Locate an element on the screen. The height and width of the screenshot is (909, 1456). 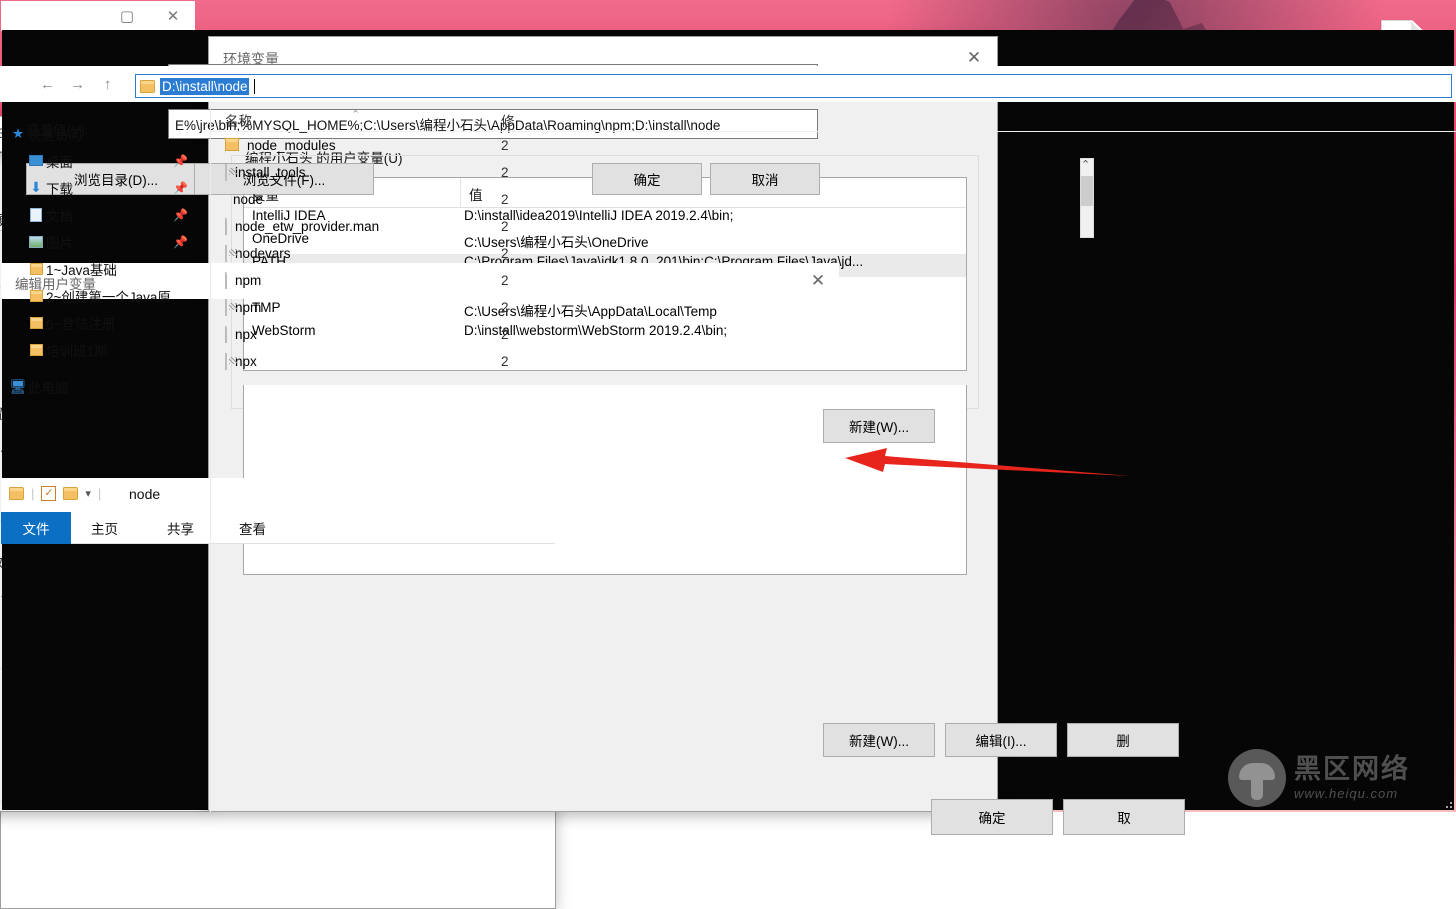
mushroom-logo-icon is located at coordinates (1257, 778).